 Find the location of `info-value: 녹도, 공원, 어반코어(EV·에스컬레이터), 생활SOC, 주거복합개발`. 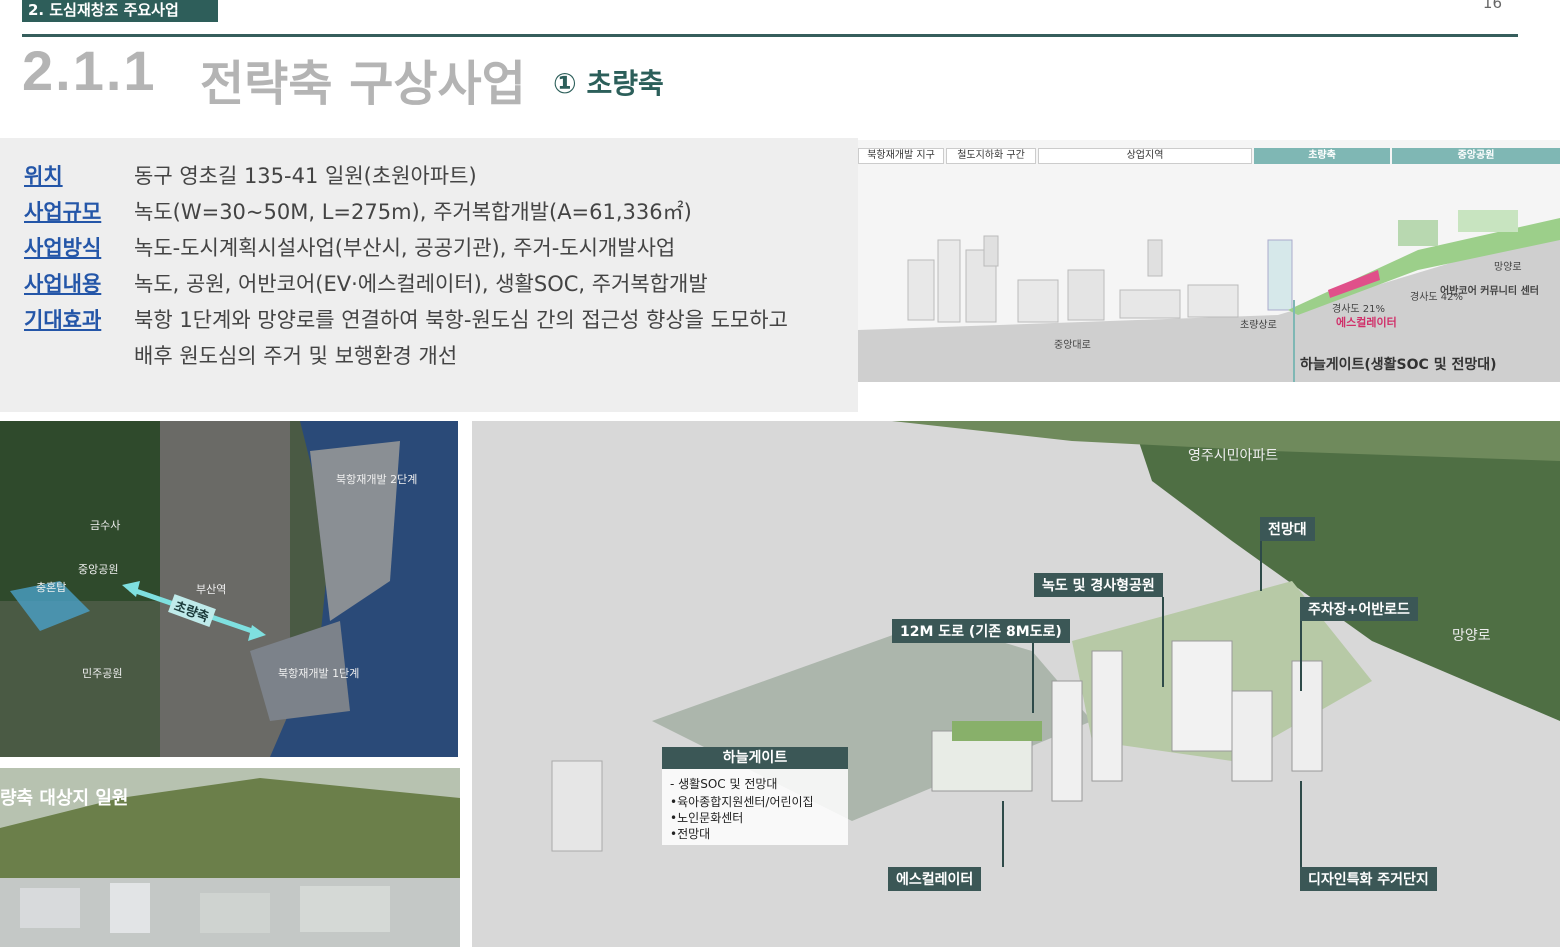

info-value: 녹도, 공원, 어반코어(EV·에스컬레이터), 생활SOC, 주거복합개발 is located at coordinates (421, 284).